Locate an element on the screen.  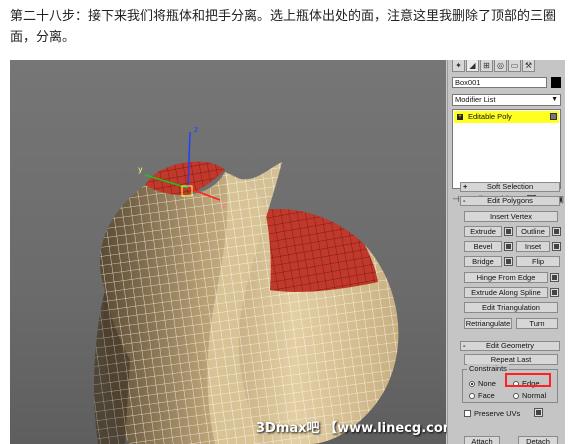
retriangulate-button: Retriangulate is located at coordinates (488, 323).